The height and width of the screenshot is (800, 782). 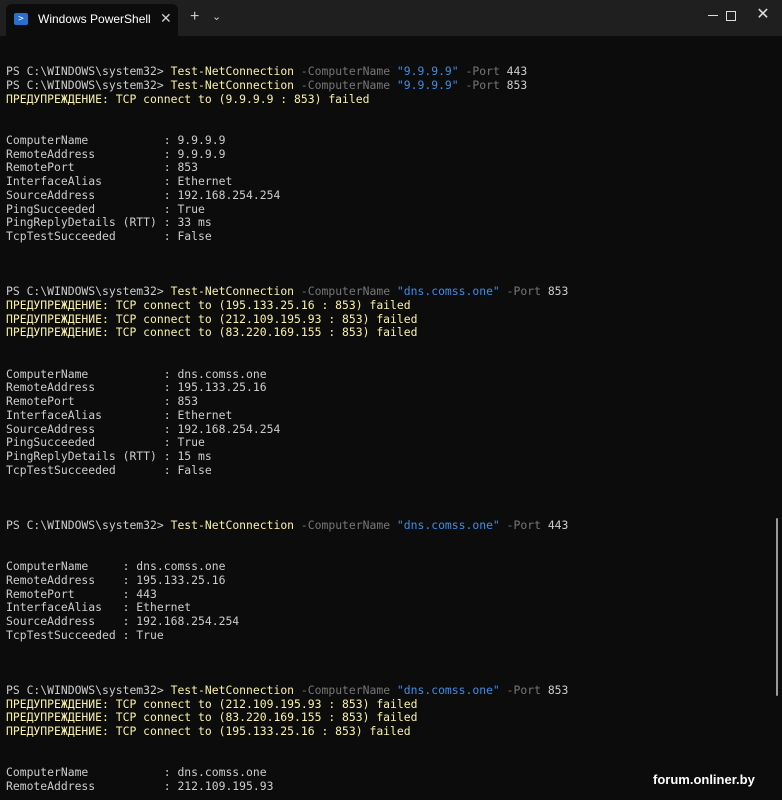 I want to click on watermark: forum.onliner.by, so click(x=704, y=779).